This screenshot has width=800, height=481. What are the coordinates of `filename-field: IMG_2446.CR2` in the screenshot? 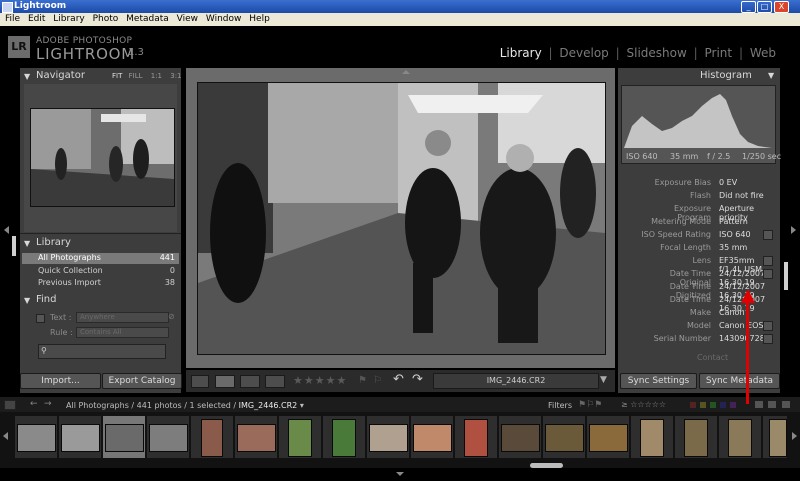 It's located at (516, 381).